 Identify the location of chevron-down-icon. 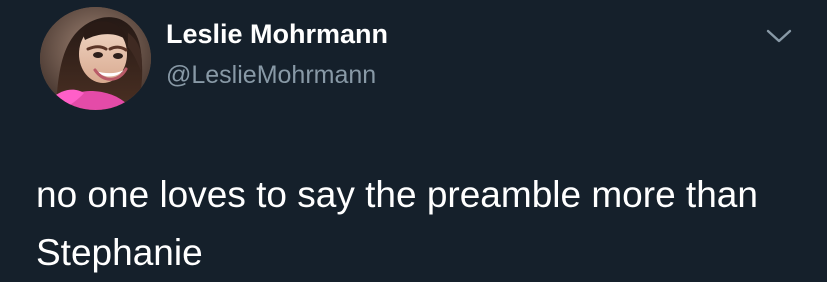
(779, 35).